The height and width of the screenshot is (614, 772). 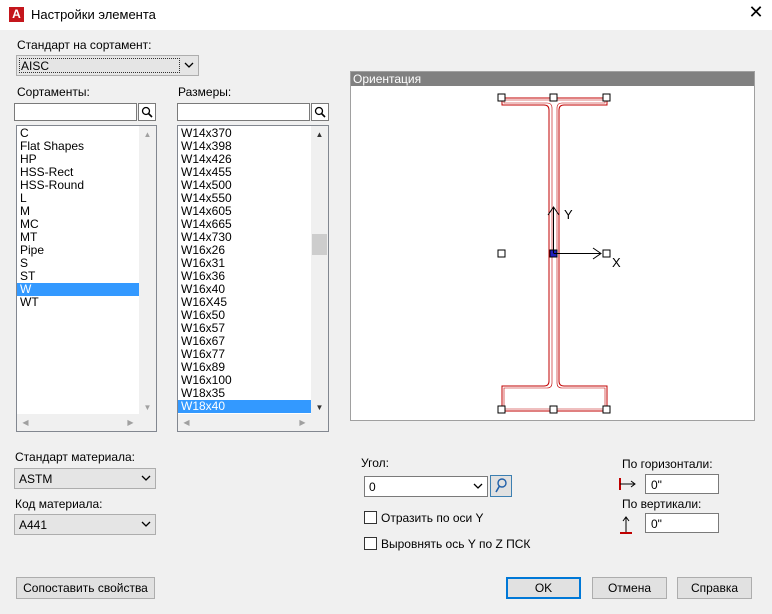 I want to click on vertical-offset-input: 0", so click(x=682, y=523).